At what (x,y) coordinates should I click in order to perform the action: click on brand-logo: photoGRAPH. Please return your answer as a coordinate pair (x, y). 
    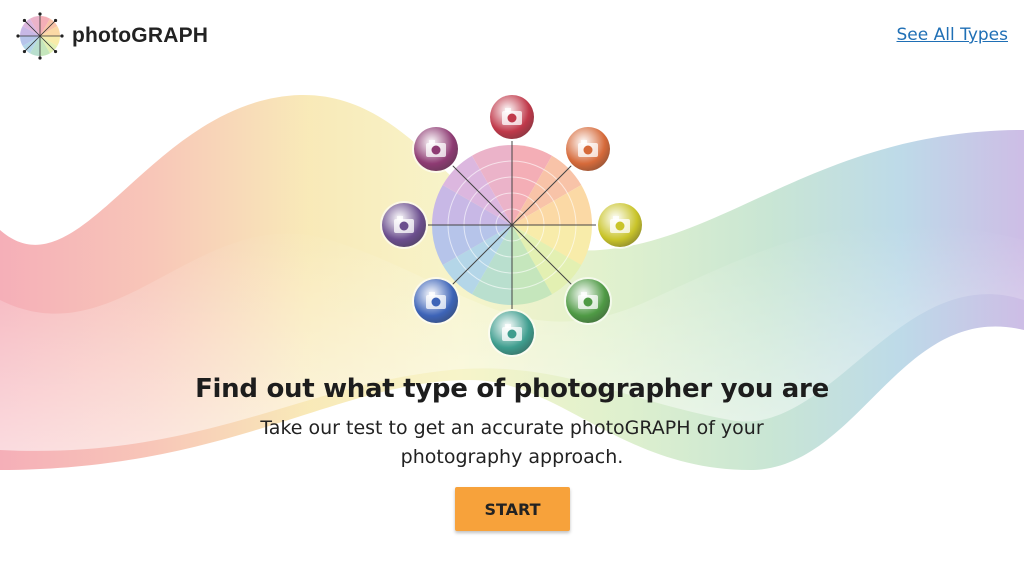
    Looking at the image, I should click on (112, 36).